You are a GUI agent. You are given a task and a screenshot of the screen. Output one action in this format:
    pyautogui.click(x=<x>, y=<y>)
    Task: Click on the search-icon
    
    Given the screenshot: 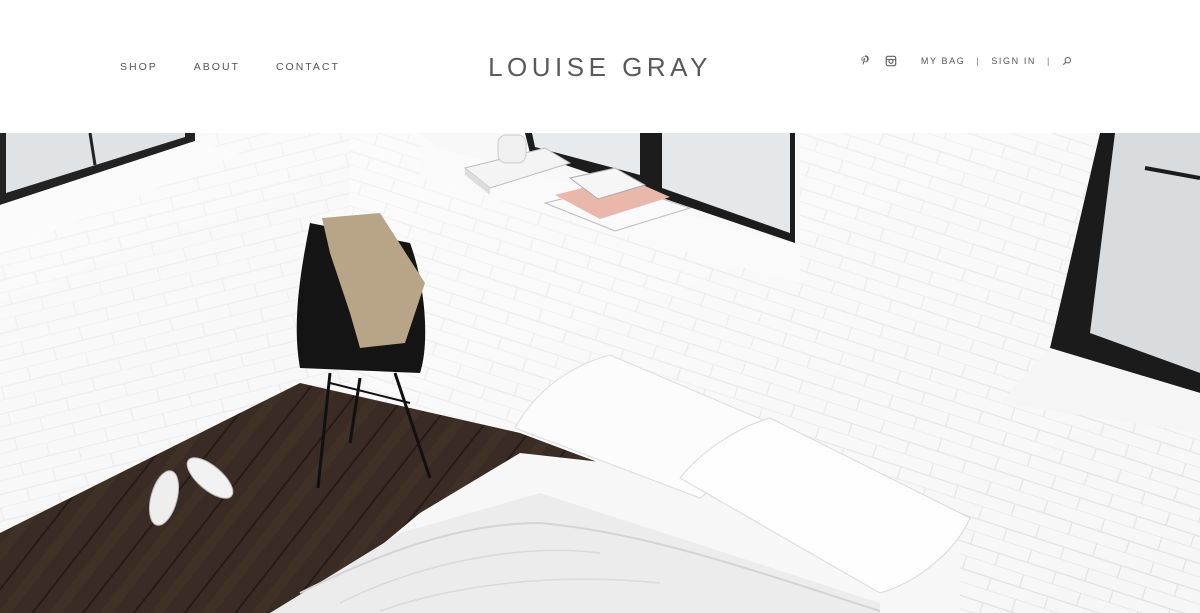 What is the action you would take?
    pyautogui.click(x=1067, y=61)
    